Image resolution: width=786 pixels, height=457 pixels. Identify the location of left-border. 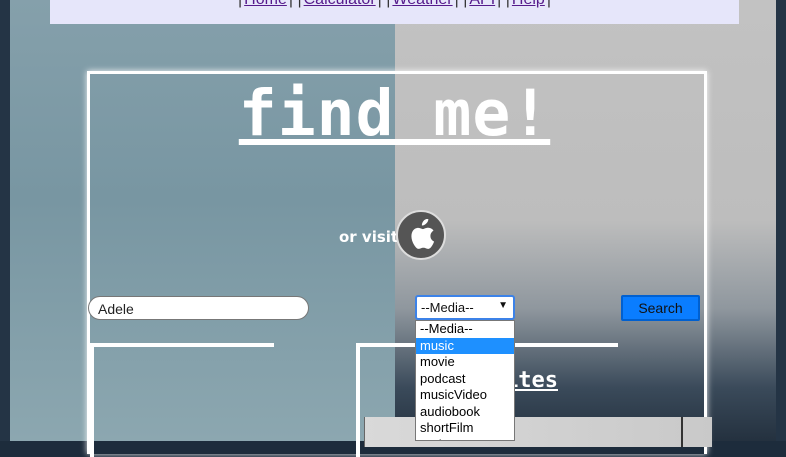
(5, 220).